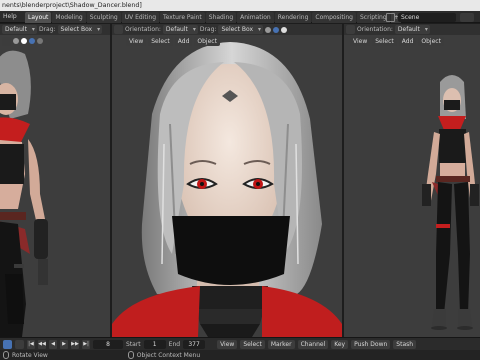 This screenshot has width=480, height=360. Describe the element at coordinates (375, 29) in the screenshot. I see `orientation-label-right: Orientation:` at that location.